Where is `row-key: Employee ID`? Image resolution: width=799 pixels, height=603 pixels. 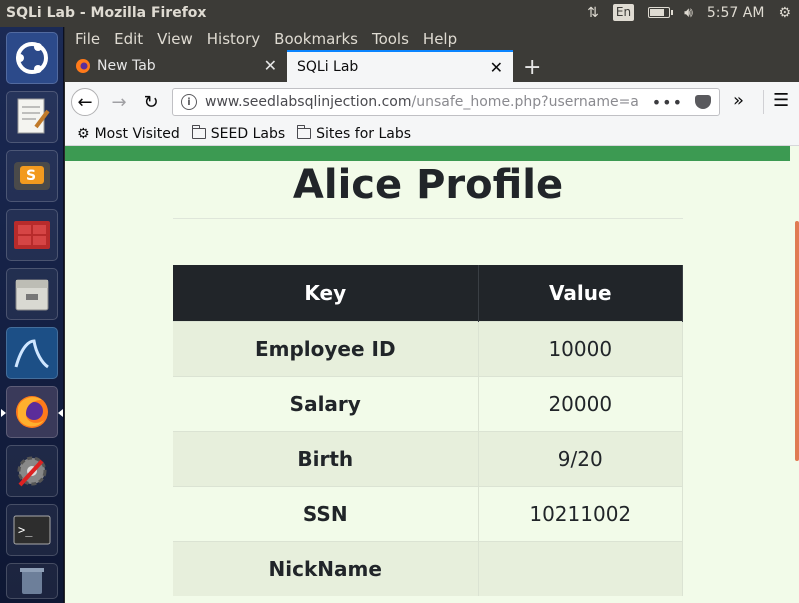
row-key: Employee ID is located at coordinates (326, 348).